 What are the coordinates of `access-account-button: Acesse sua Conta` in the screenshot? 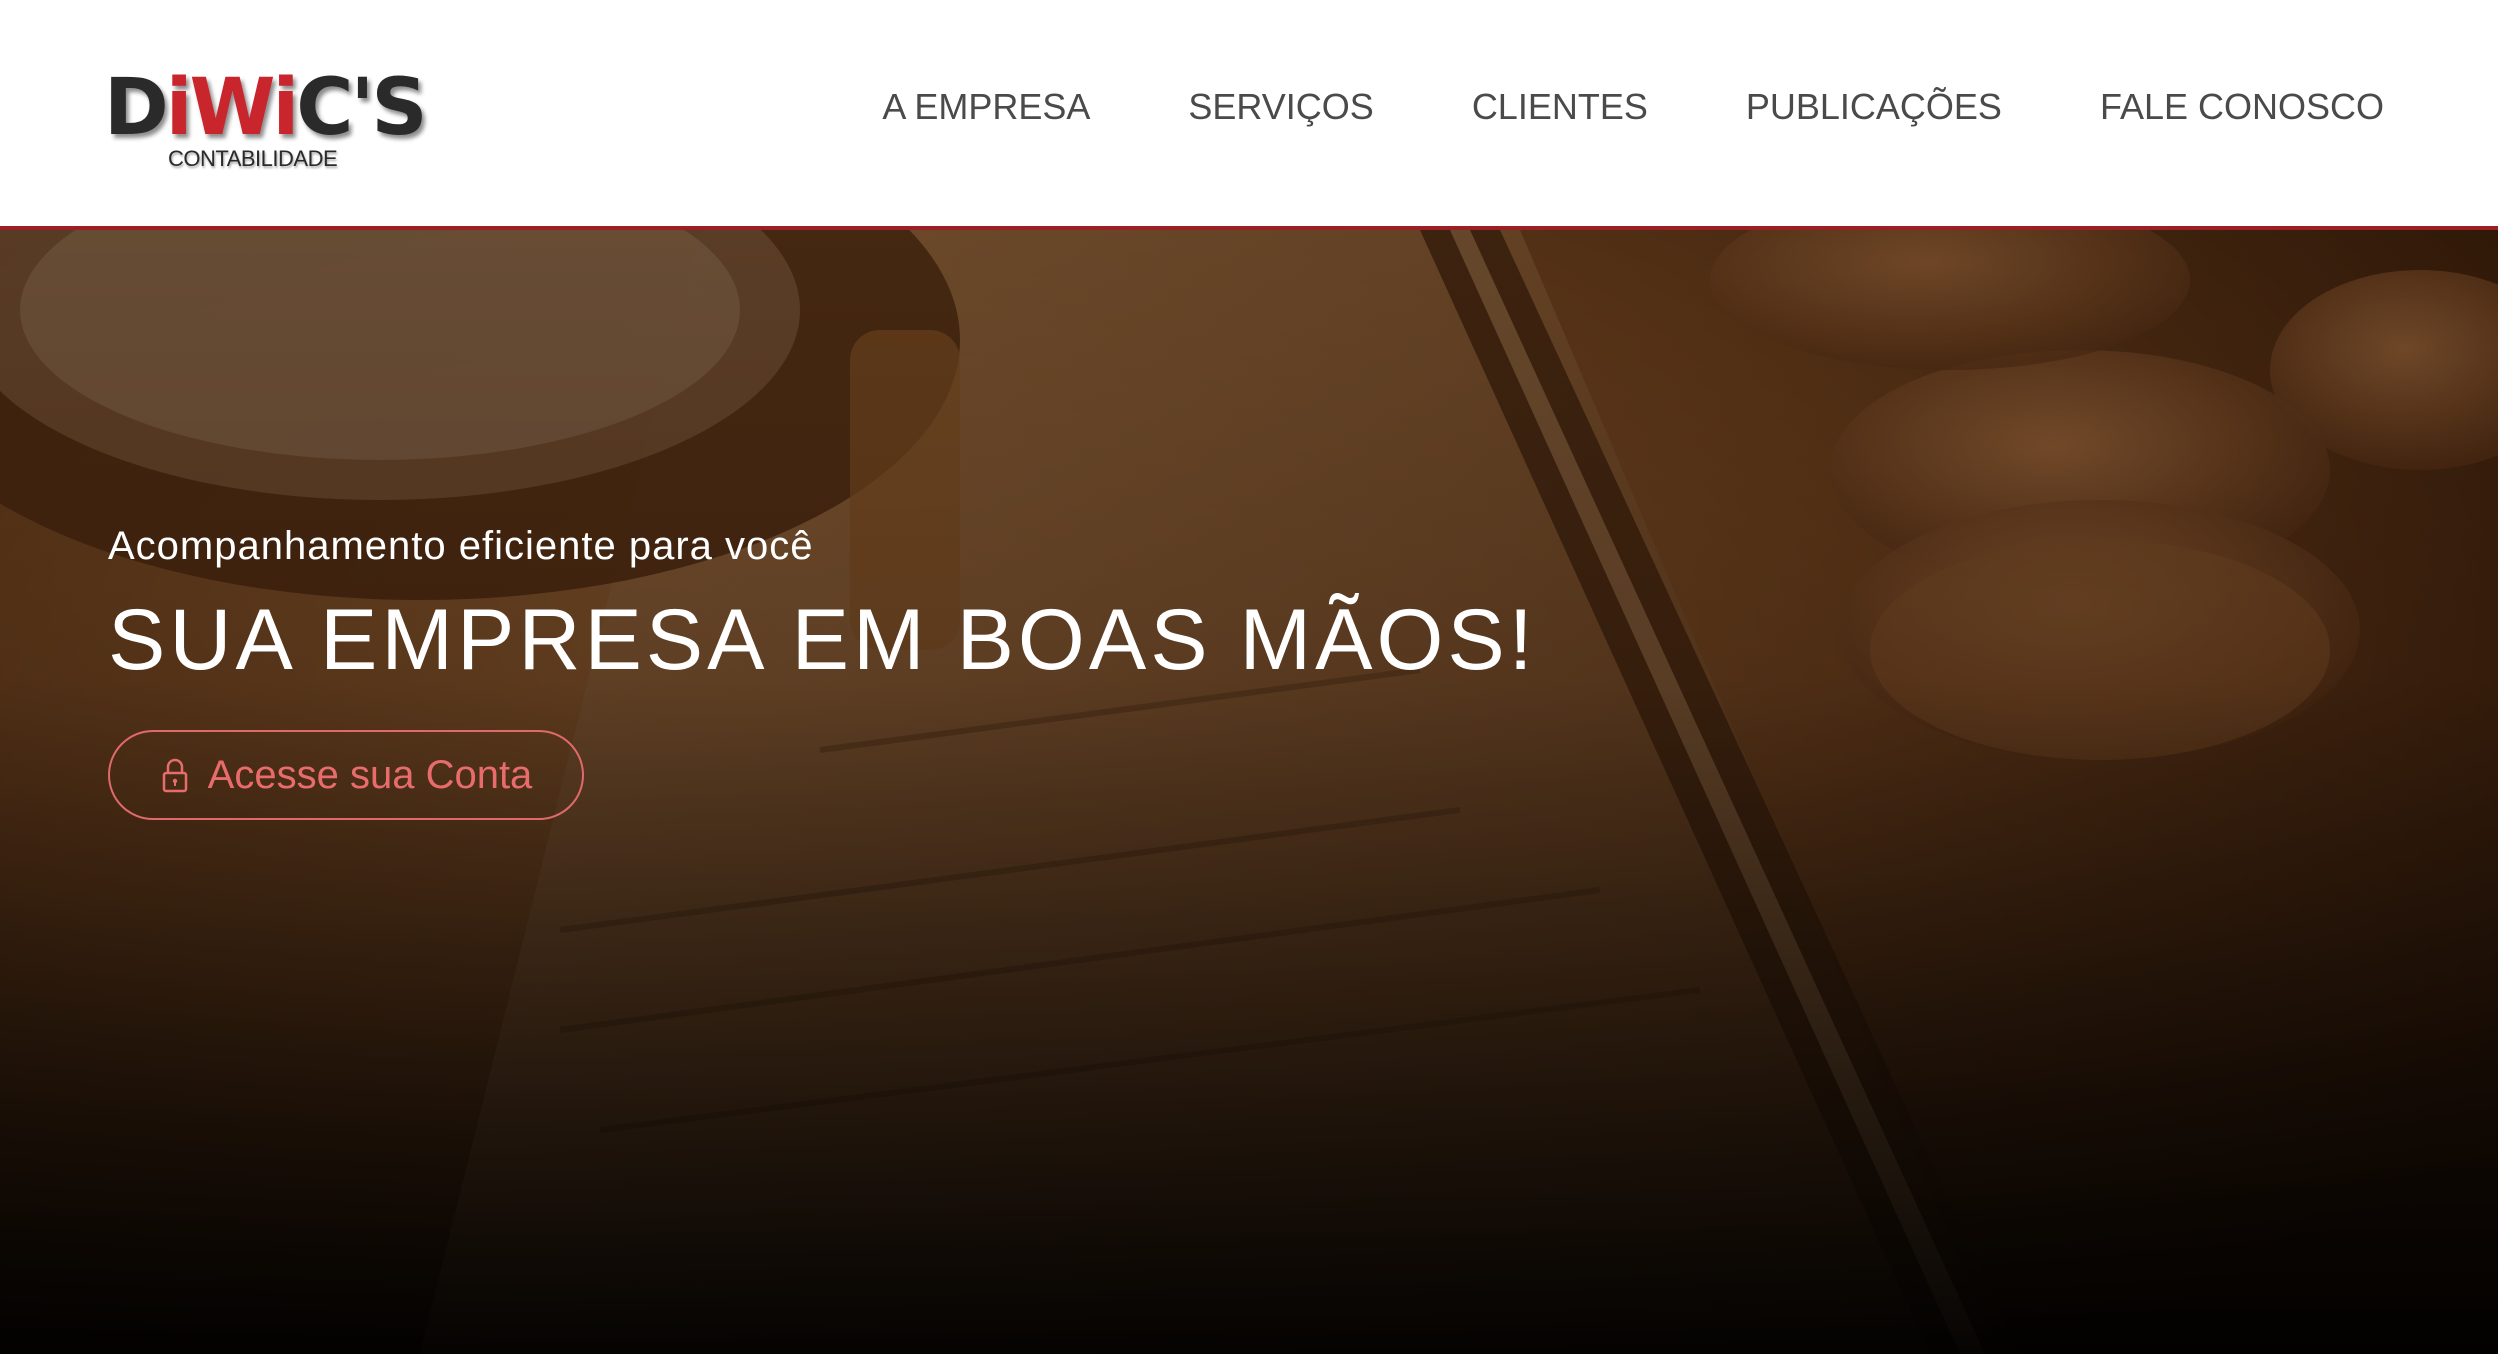 It's located at (346, 775).